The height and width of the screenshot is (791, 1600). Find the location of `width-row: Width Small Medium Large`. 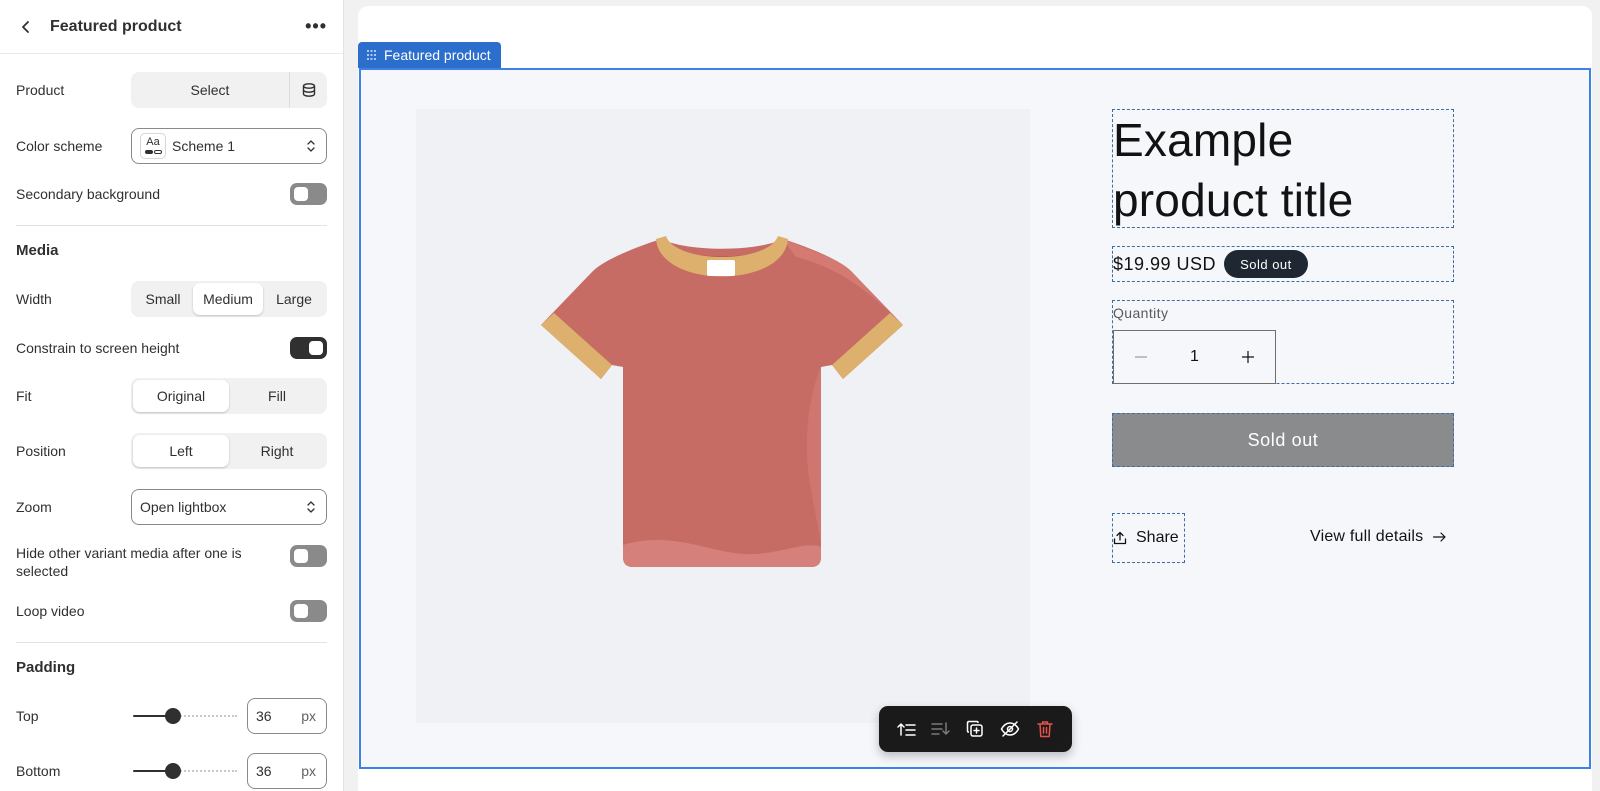

width-row: Width Small Medium Large is located at coordinates (171, 299).